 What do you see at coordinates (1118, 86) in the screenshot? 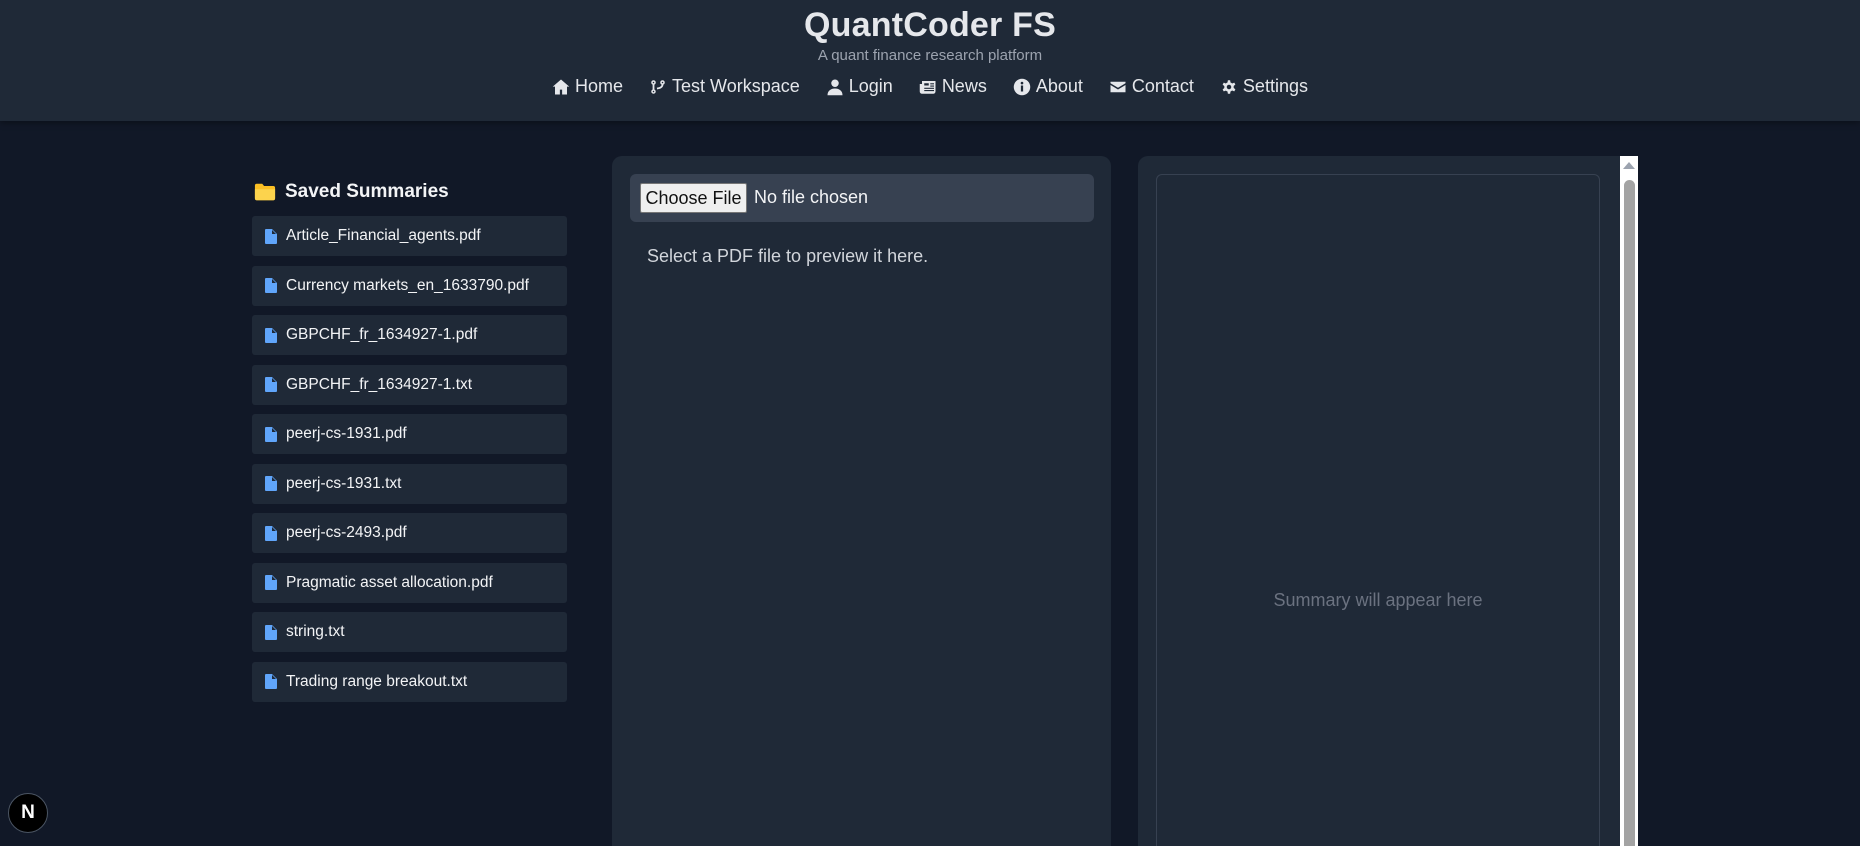
I see `envelope-icon` at bounding box center [1118, 86].